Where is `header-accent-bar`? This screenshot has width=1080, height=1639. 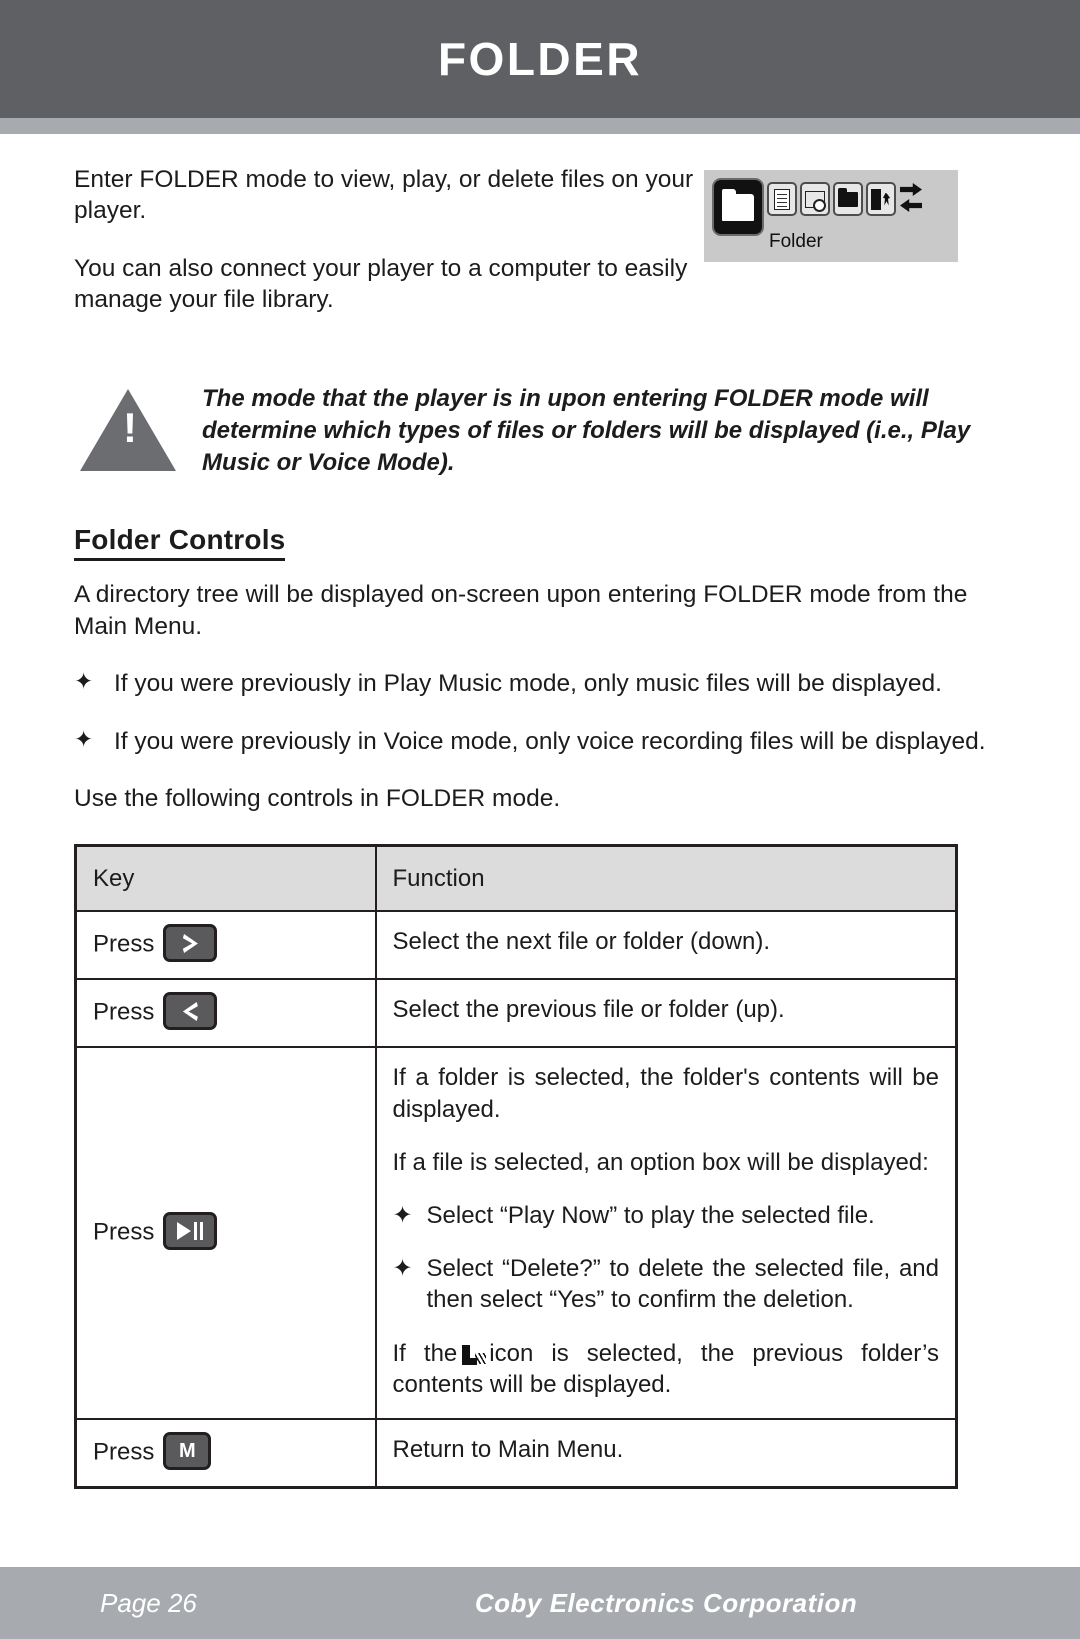
header-accent-bar is located at coordinates (540, 126).